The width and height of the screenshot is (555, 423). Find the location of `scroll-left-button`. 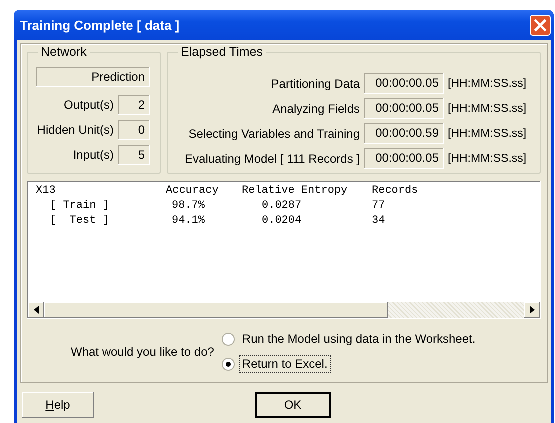

scroll-left-button is located at coordinates (36, 310).